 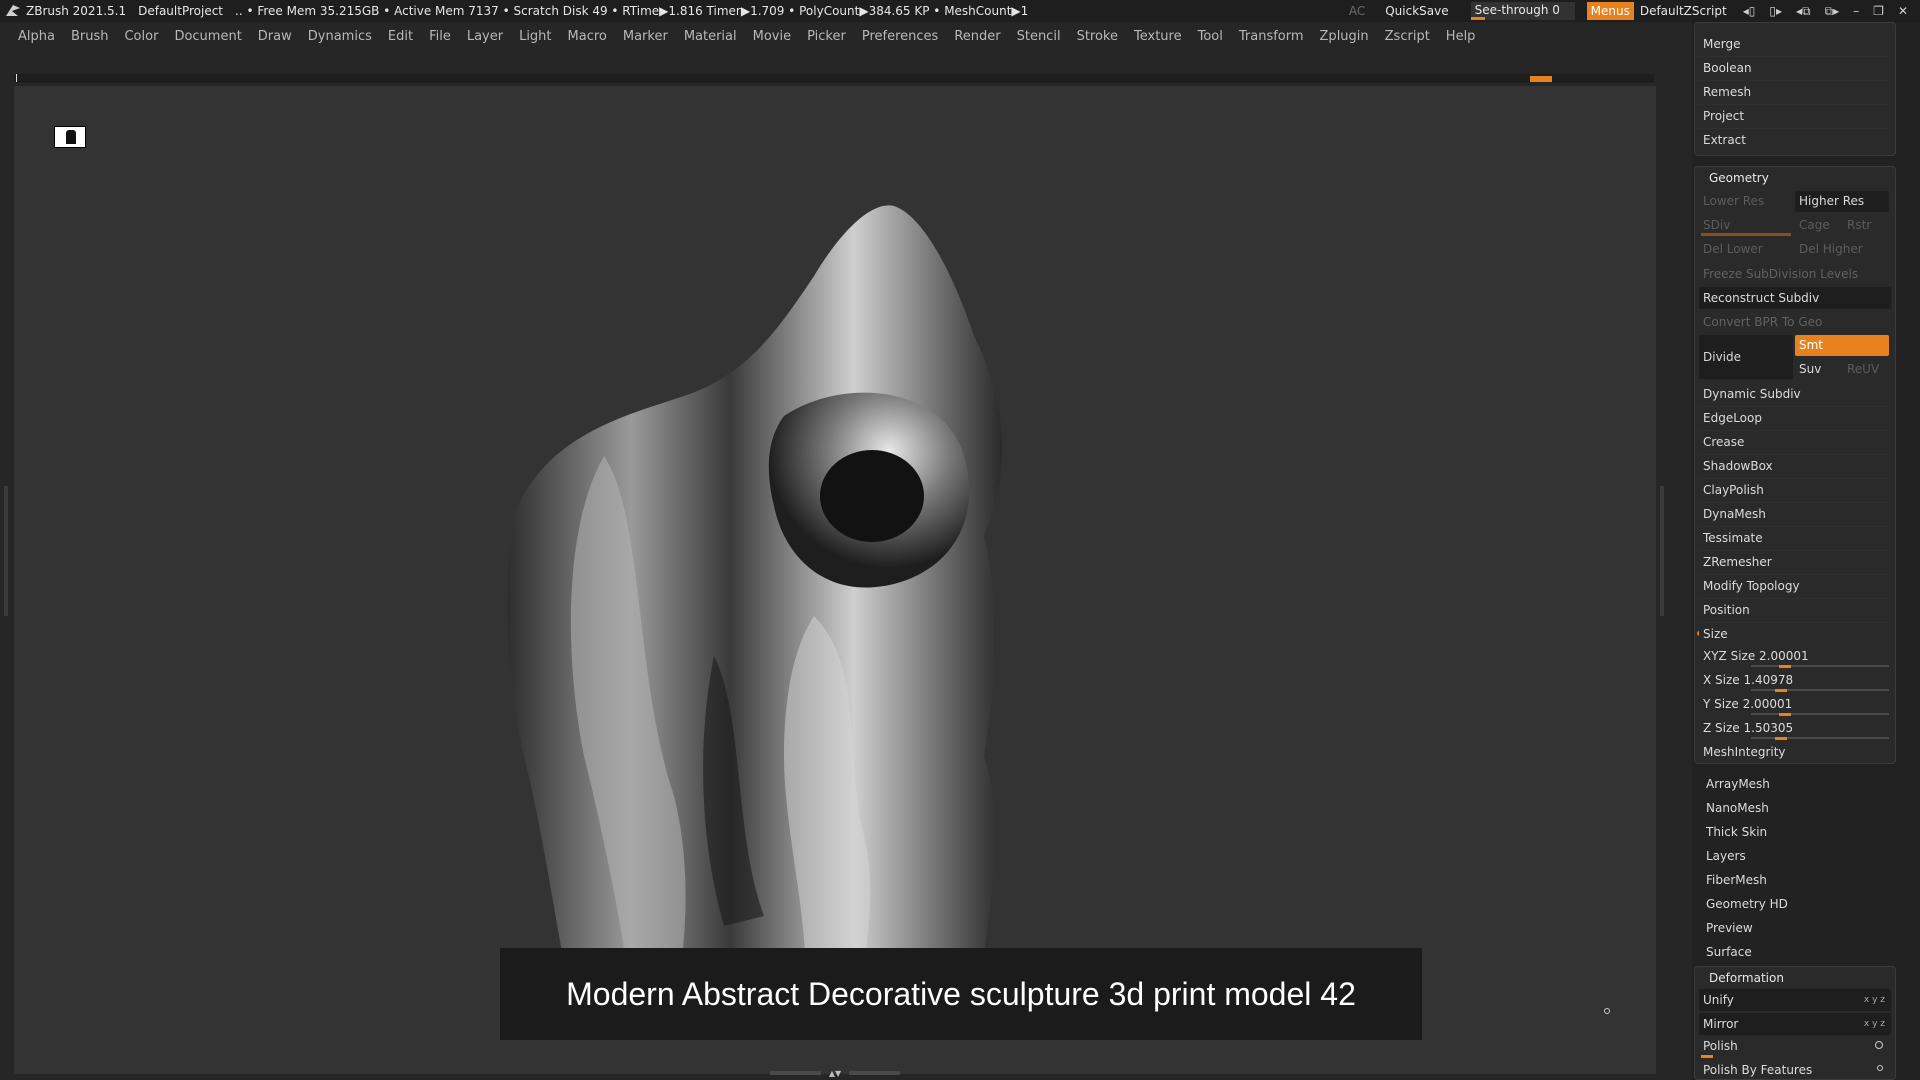 What do you see at coordinates (1039, 36) in the screenshot?
I see `menu-stencil: Stencil` at bounding box center [1039, 36].